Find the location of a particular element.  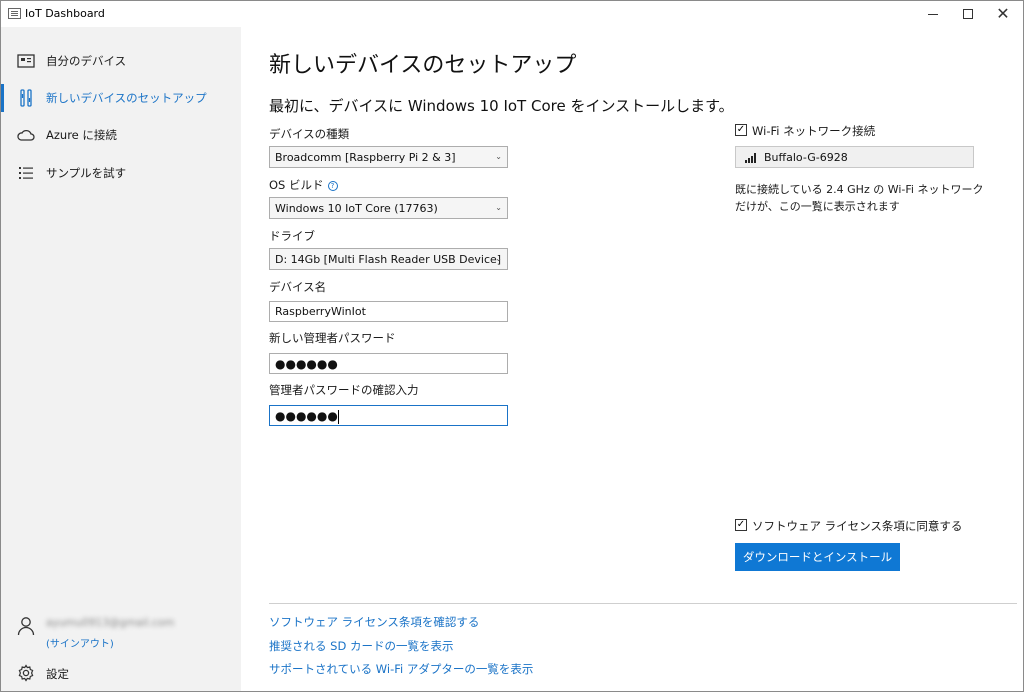

drive-value: D: 14Gb [Multi Flash Reader USB Device] is located at coordinates (388, 259).